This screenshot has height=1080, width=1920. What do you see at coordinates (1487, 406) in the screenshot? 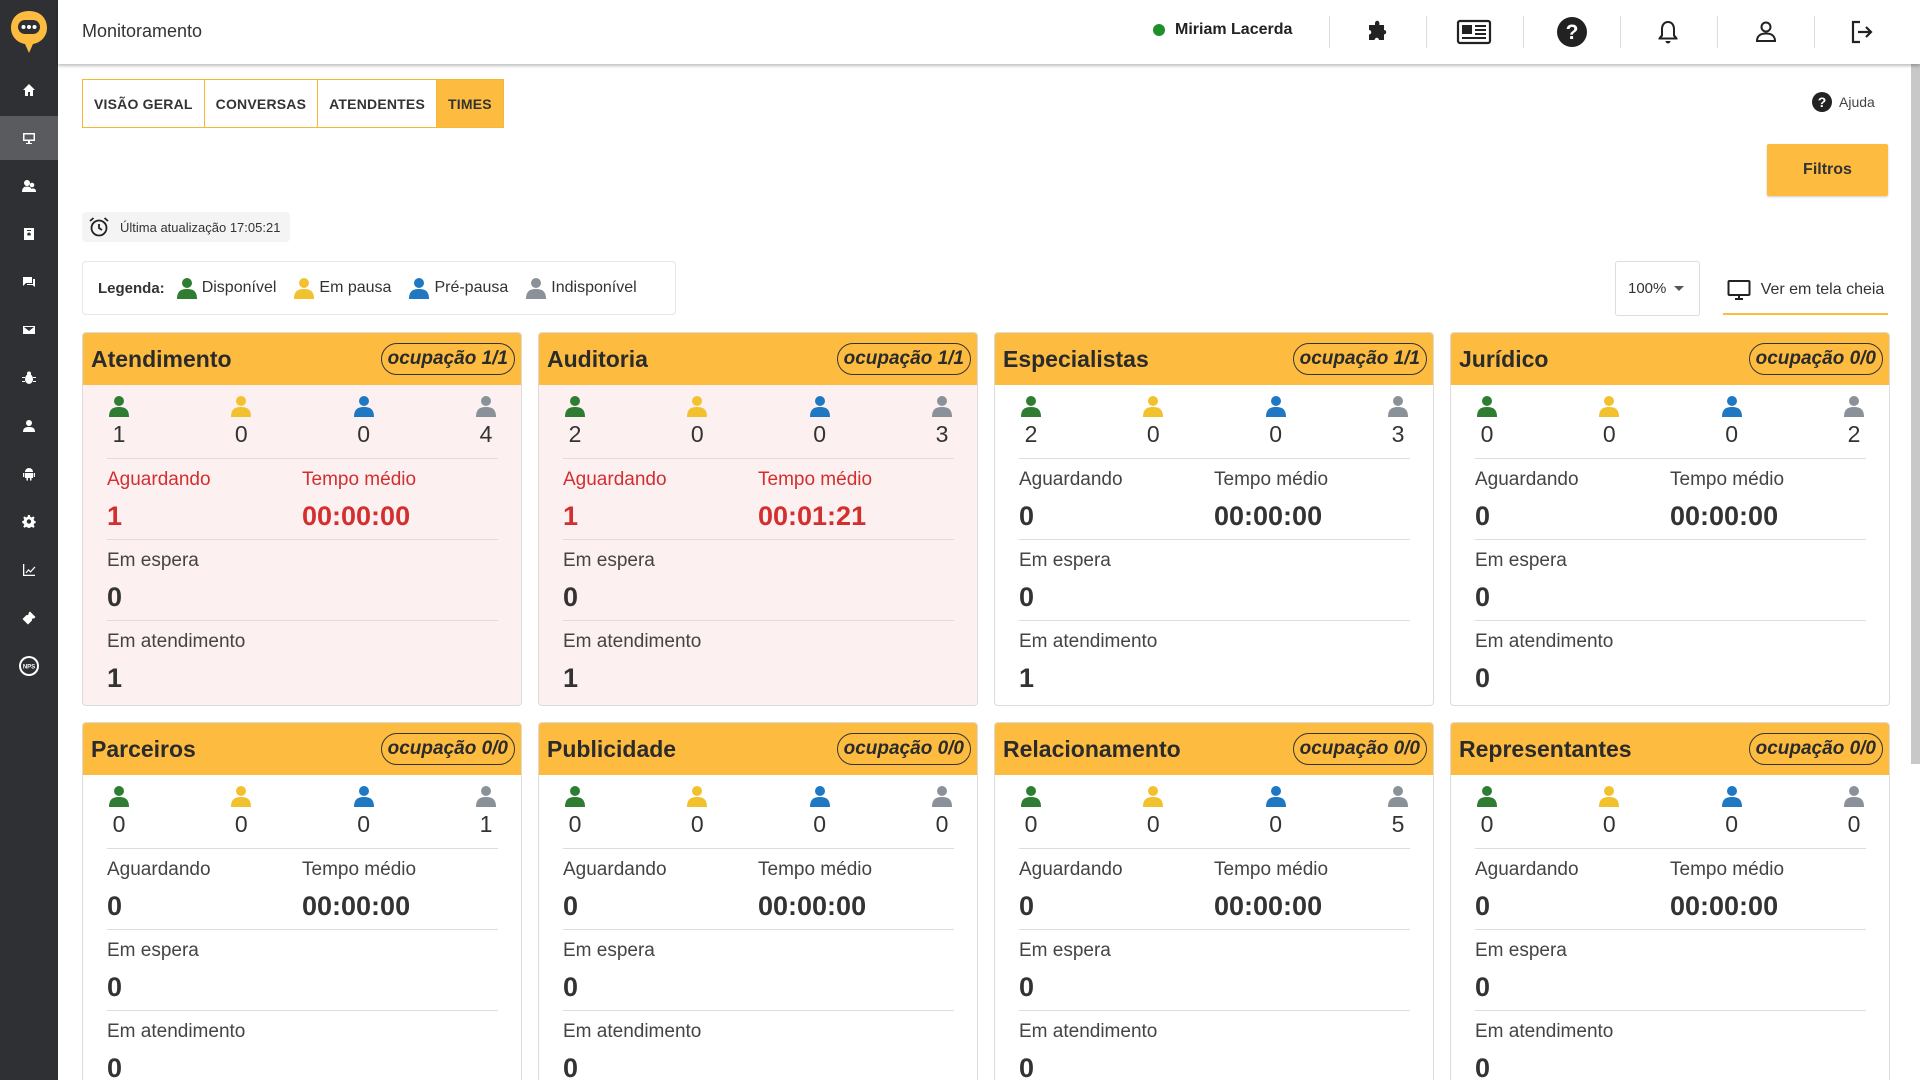
I see `user-available-icon` at bounding box center [1487, 406].